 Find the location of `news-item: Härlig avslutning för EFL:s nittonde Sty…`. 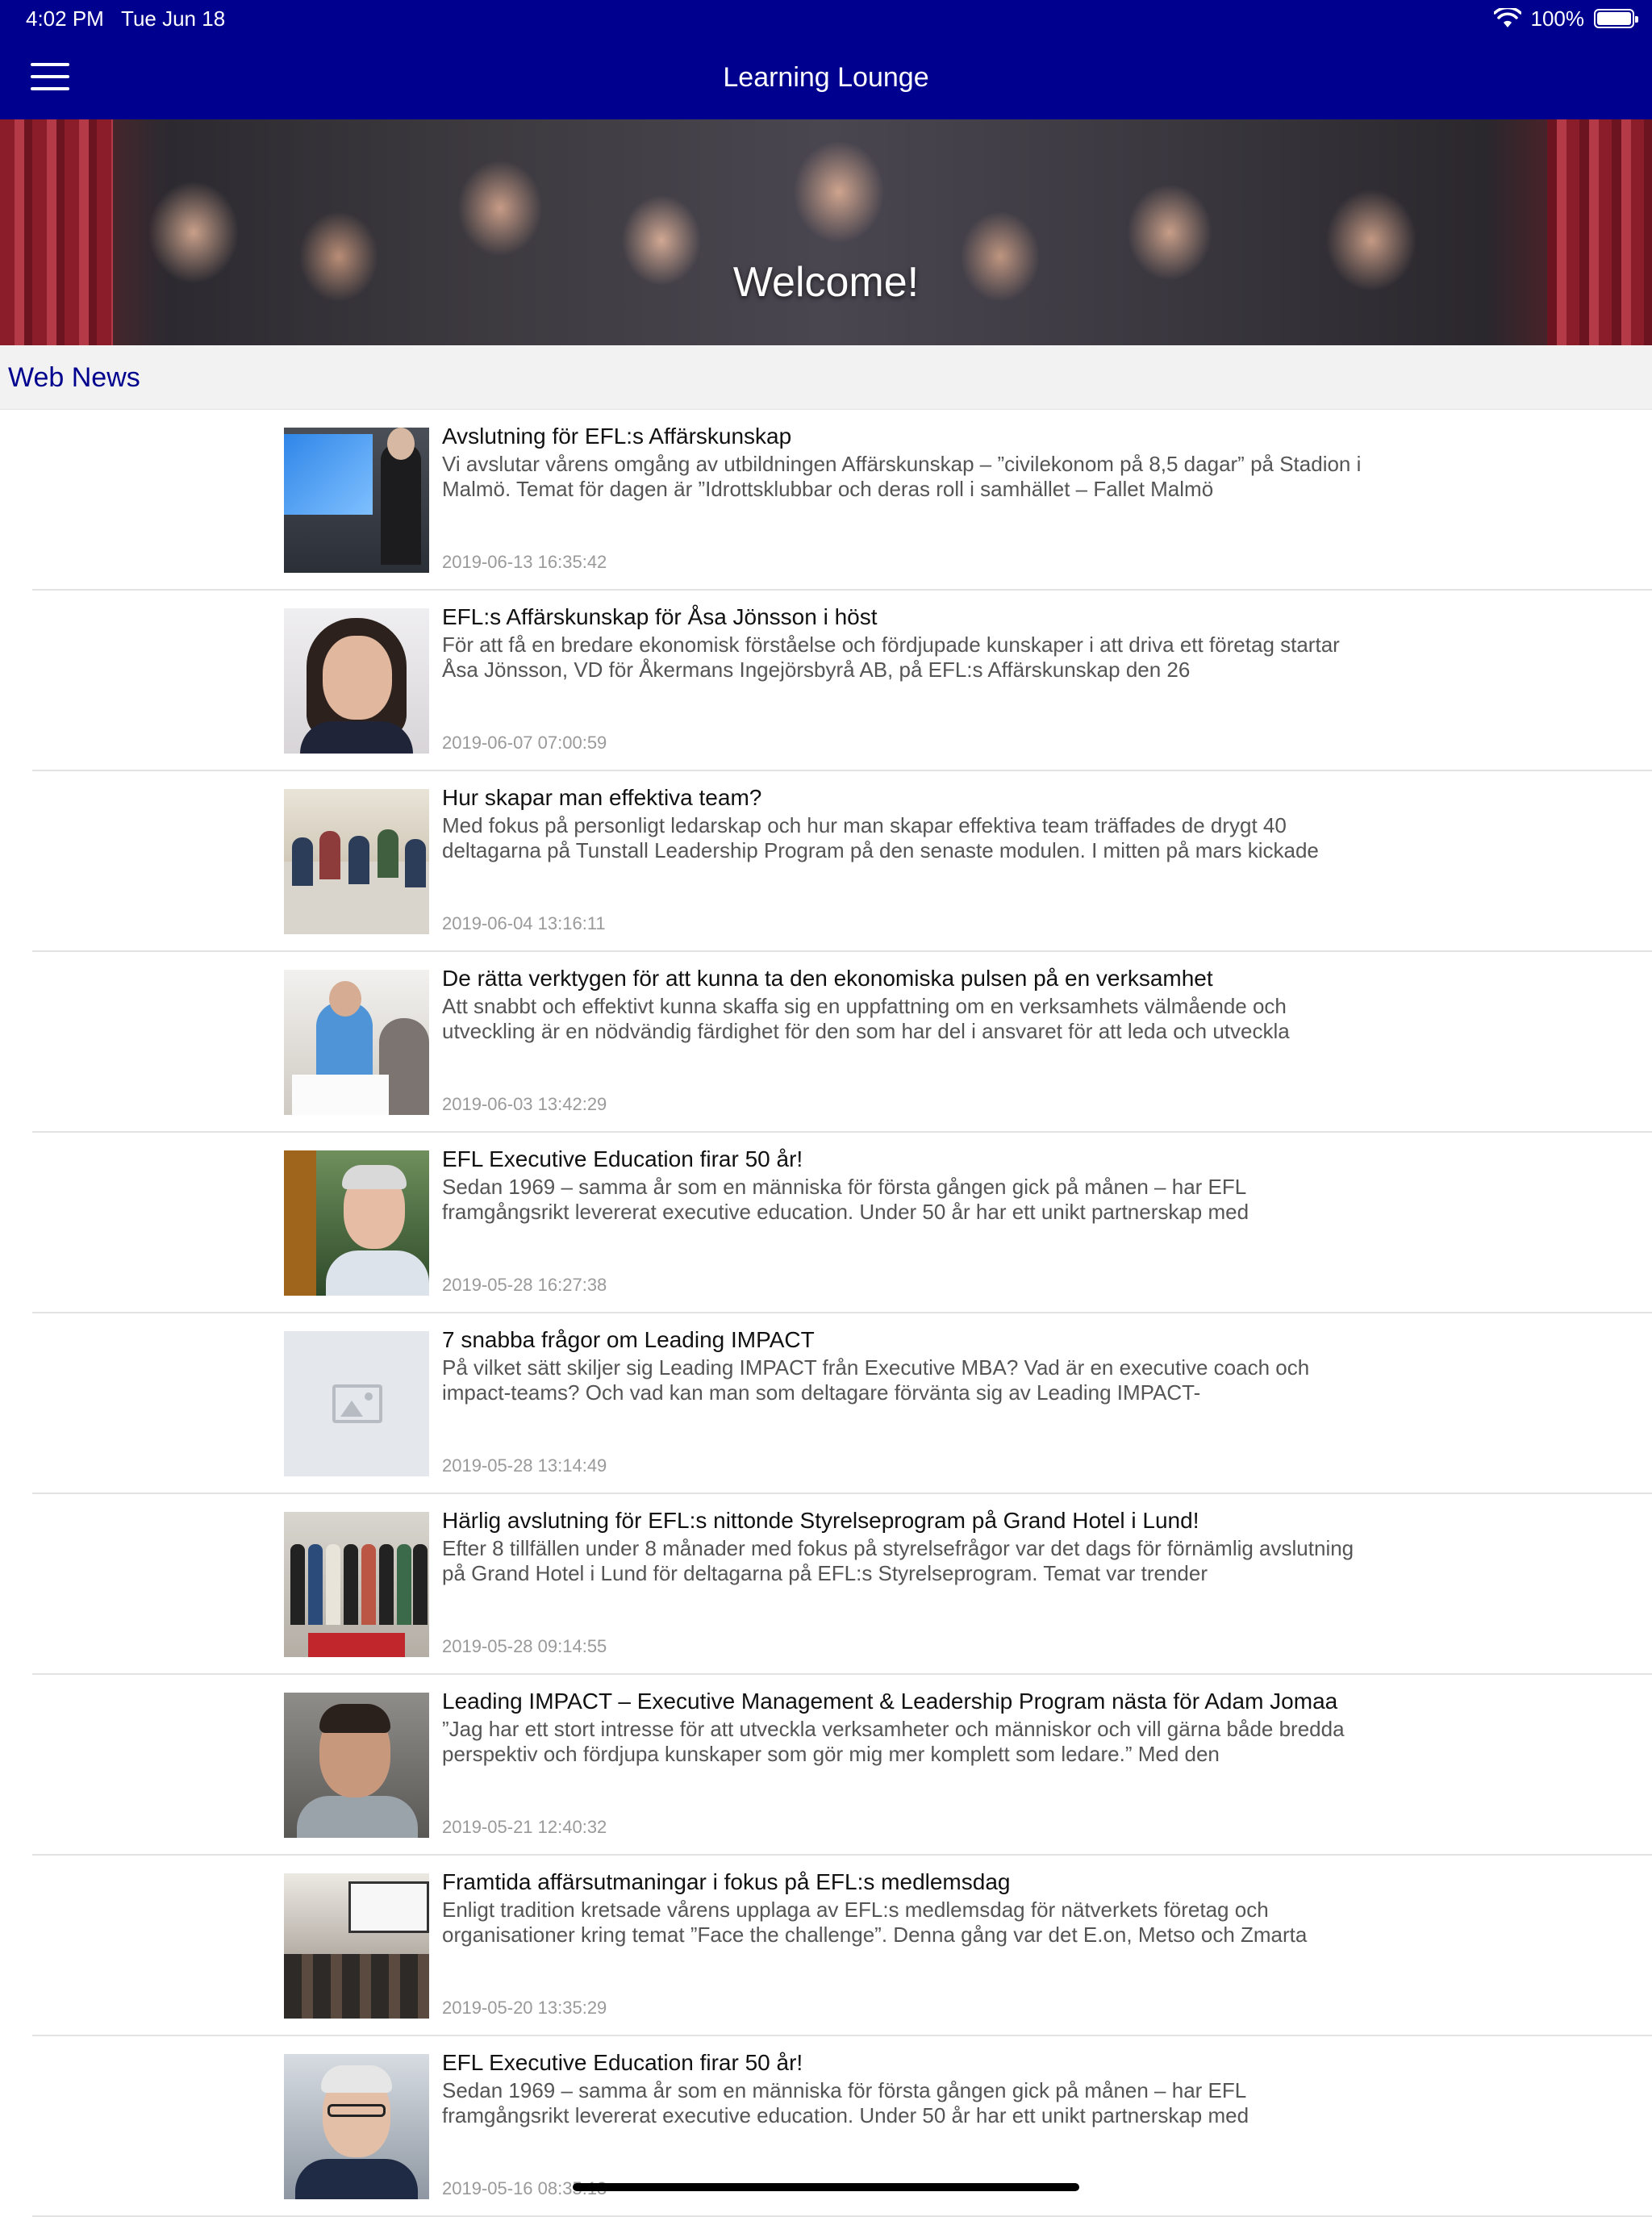

news-item: Härlig avslutning för EFL:s nittonde Sty… is located at coordinates (826, 1585).